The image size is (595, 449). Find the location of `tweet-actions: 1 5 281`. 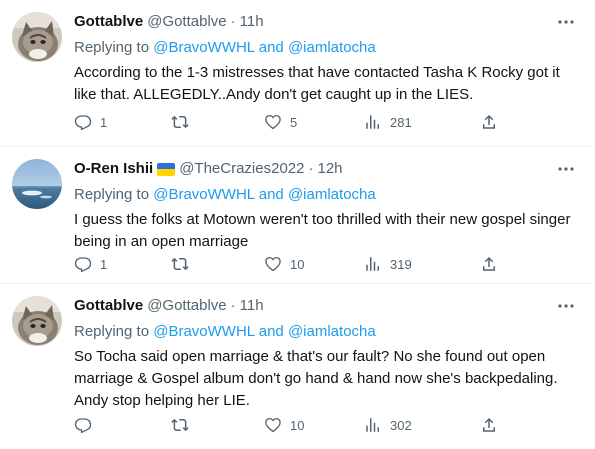

tweet-actions: 1 5 281 is located at coordinates (327, 122).